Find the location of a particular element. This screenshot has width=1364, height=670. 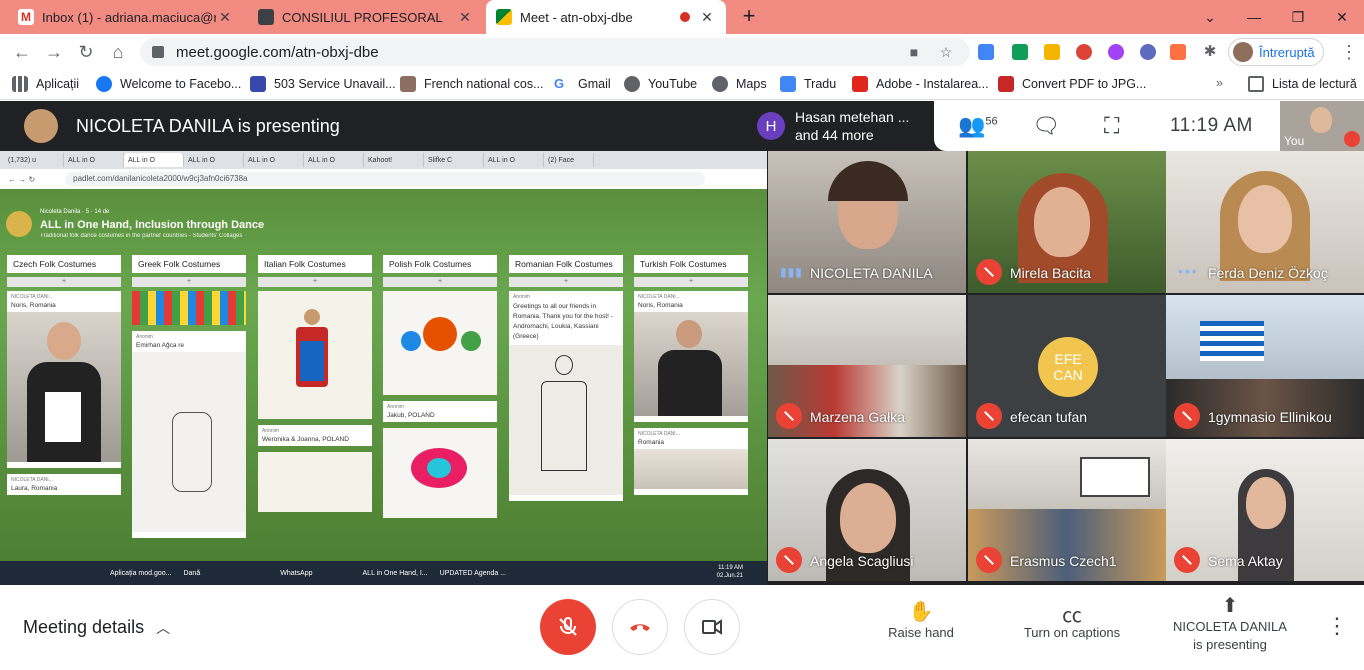

back-icon: ← is located at coordinates (22, 52).